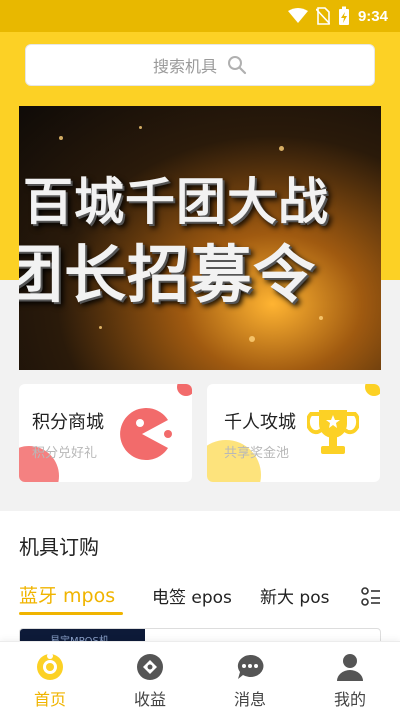 The height and width of the screenshot is (711, 400). Describe the element at coordinates (150, 681) in the screenshot. I see `nav-earnings: 收益` at that location.